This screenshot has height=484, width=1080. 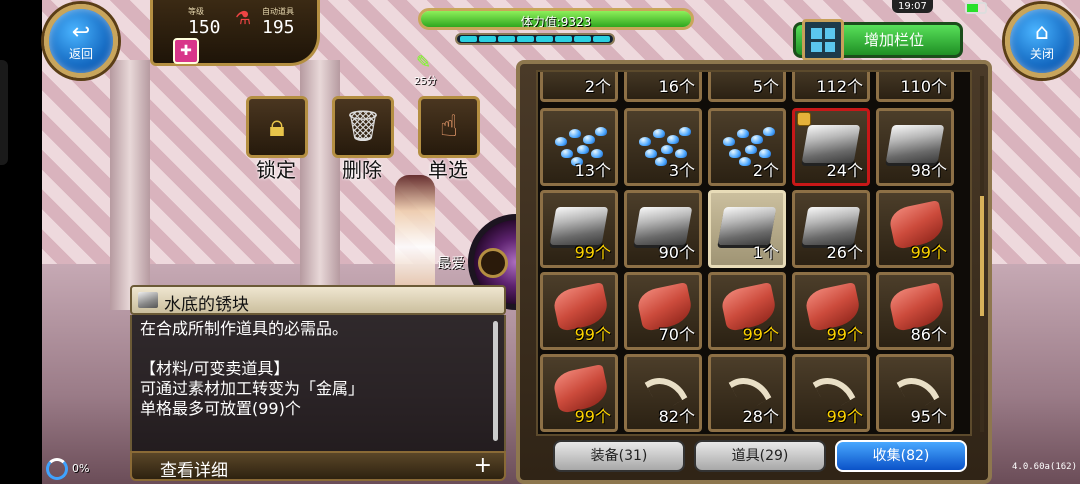 What do you see at coordinates (619, 456) in the screenshot?
I see `tab-equipment: 装备(31)` at bounding box center [619, 456].